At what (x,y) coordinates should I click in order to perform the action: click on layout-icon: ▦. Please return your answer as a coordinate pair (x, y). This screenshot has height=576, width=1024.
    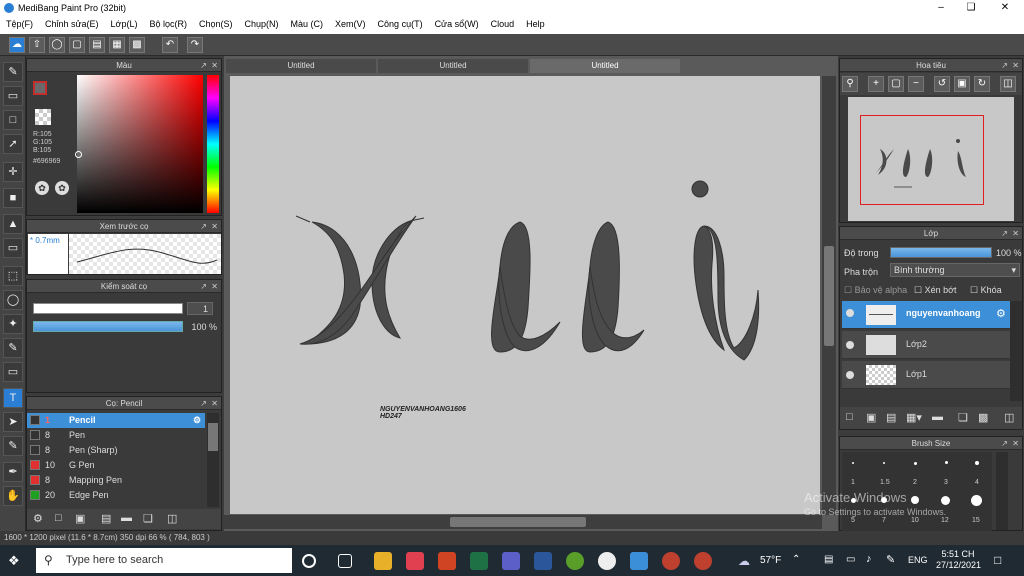
    Looking at the image, I should click on (117, 45).